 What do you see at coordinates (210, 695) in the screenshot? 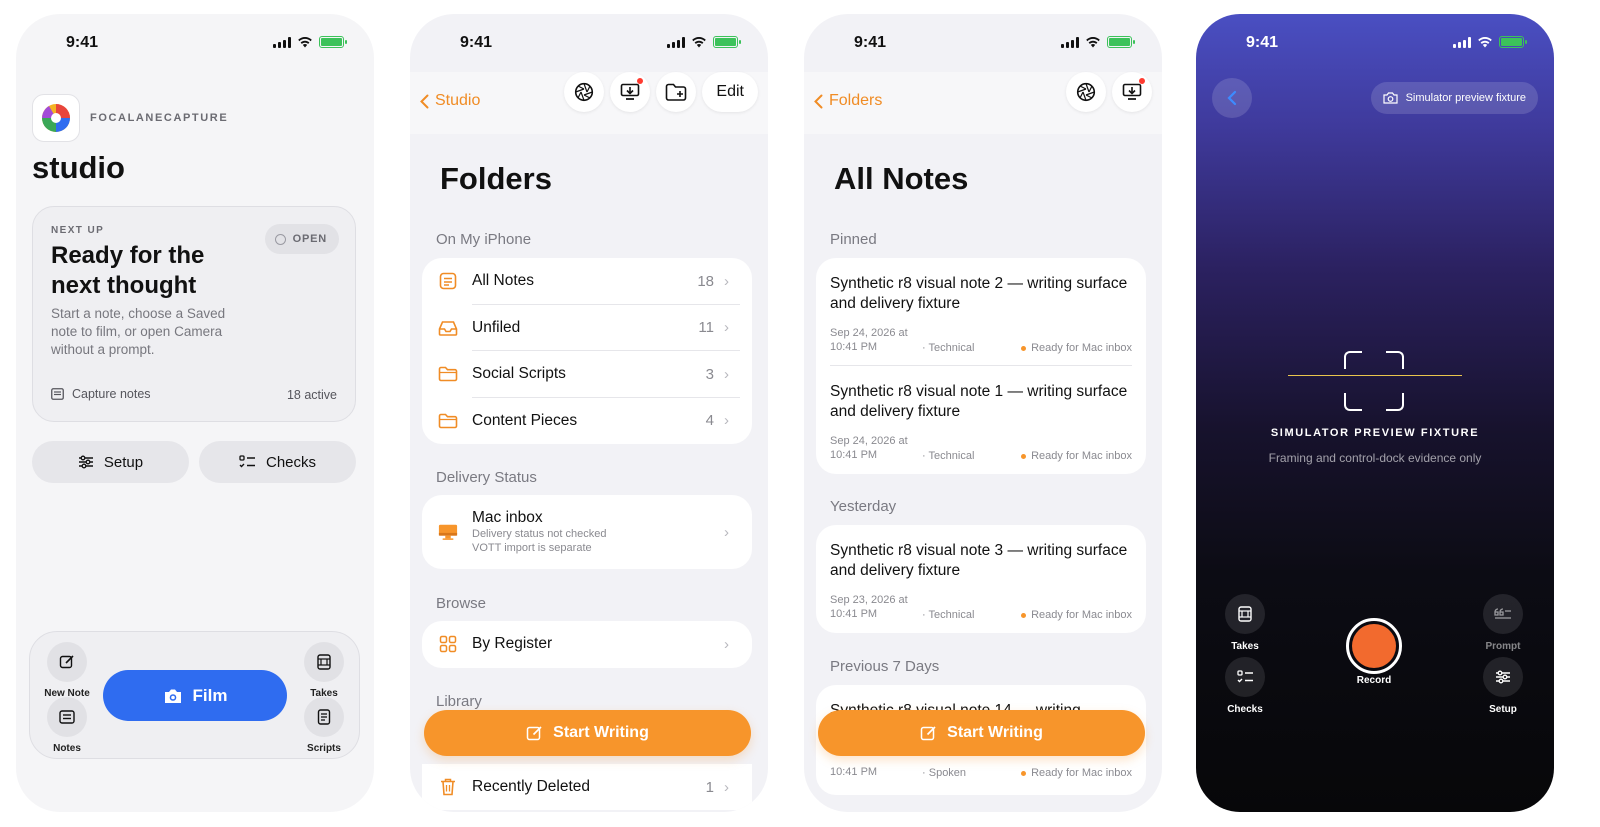
I see `film-label: Film` at bounding box center [210, 695].